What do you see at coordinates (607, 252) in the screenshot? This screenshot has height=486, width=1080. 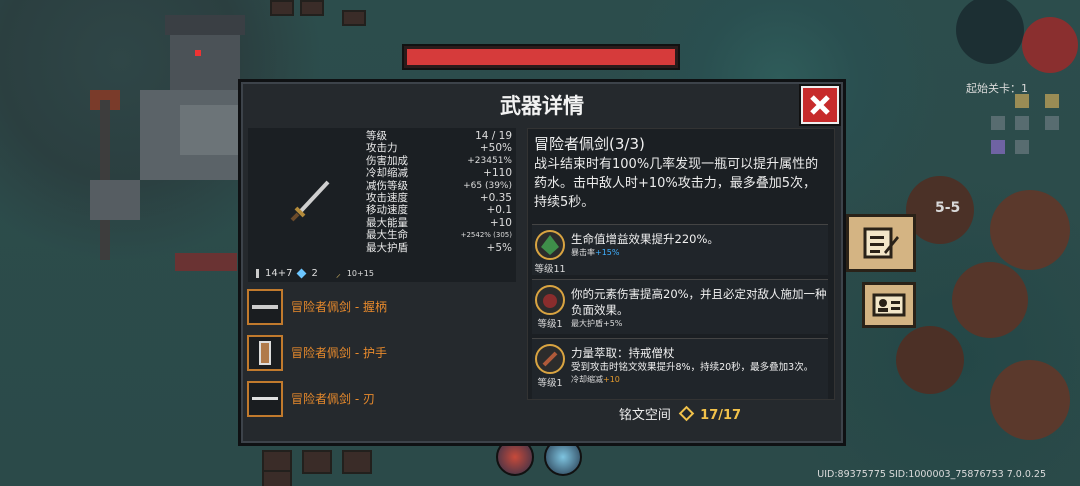 I see `rune-sub-value: +15%` at bounding box center [607, 252].